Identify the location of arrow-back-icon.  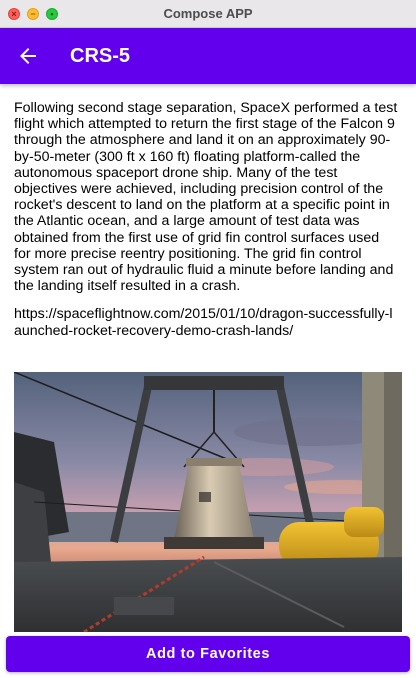
(28, 56).